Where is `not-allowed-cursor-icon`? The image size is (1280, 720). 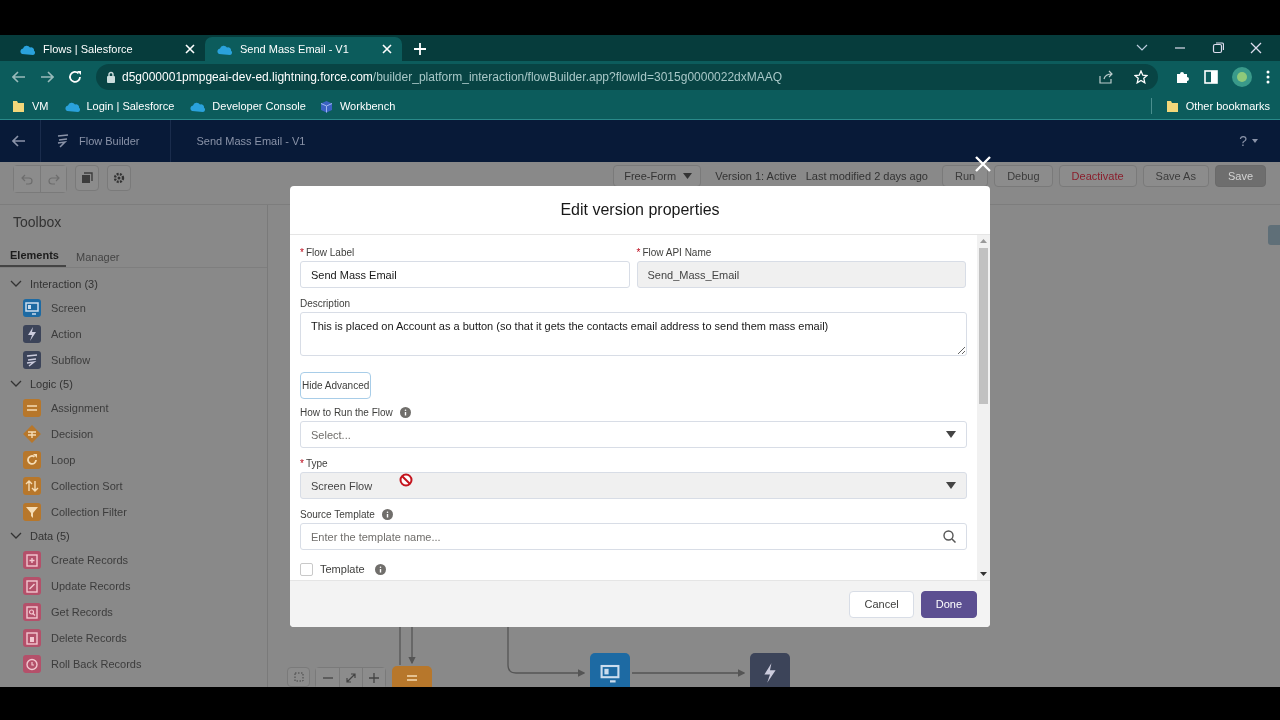
not-allowed-cursor-icon is located at coordinates (406, 480).